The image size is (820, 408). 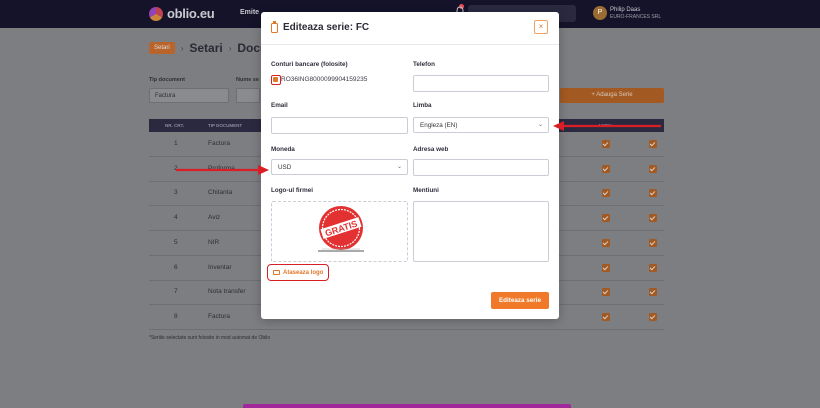 I want to click on mentions-label: Mentiuni, so click(x=426, y=190).